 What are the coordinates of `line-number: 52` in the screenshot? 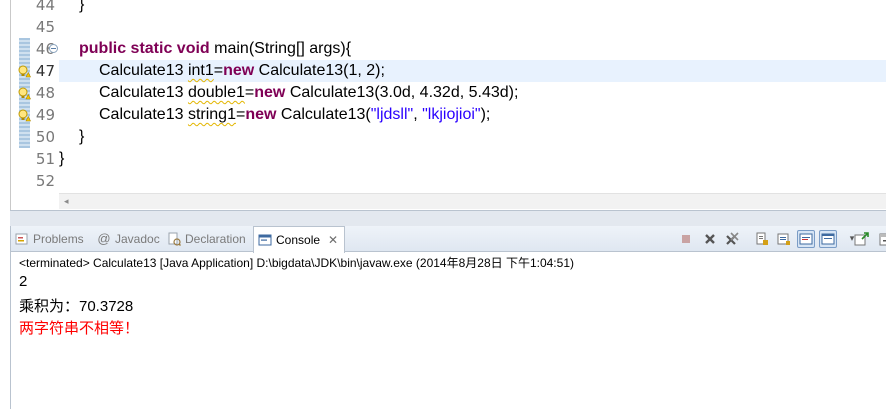 It's located at (45, 181).